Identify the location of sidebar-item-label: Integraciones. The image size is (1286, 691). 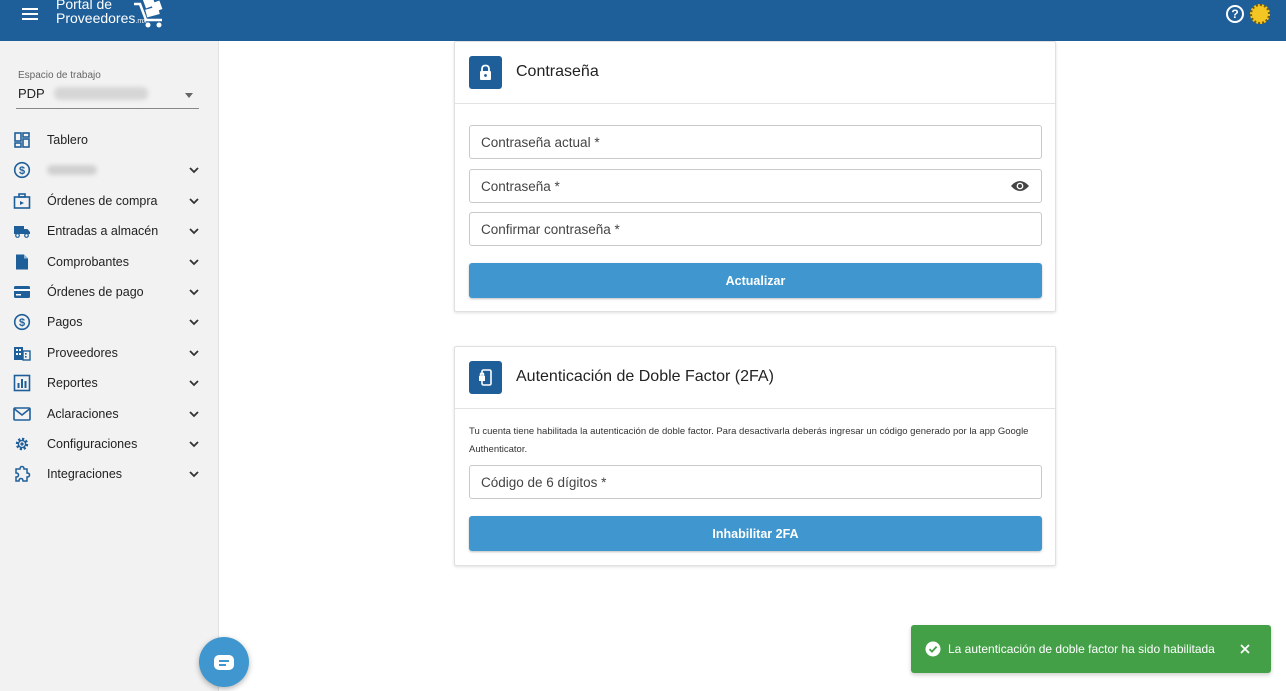
(85, 474).